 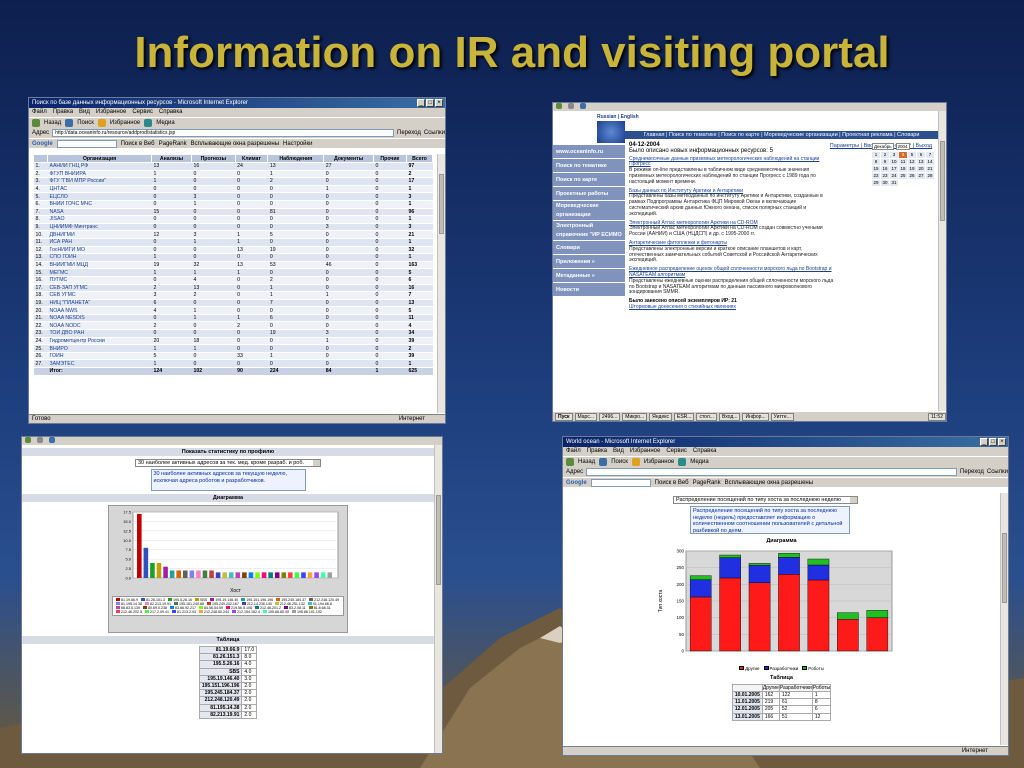 What do you see at coordinates (99, 356) in the screenshot?
I see `col-organization: ГОИН` at bounding box center [99, 356].